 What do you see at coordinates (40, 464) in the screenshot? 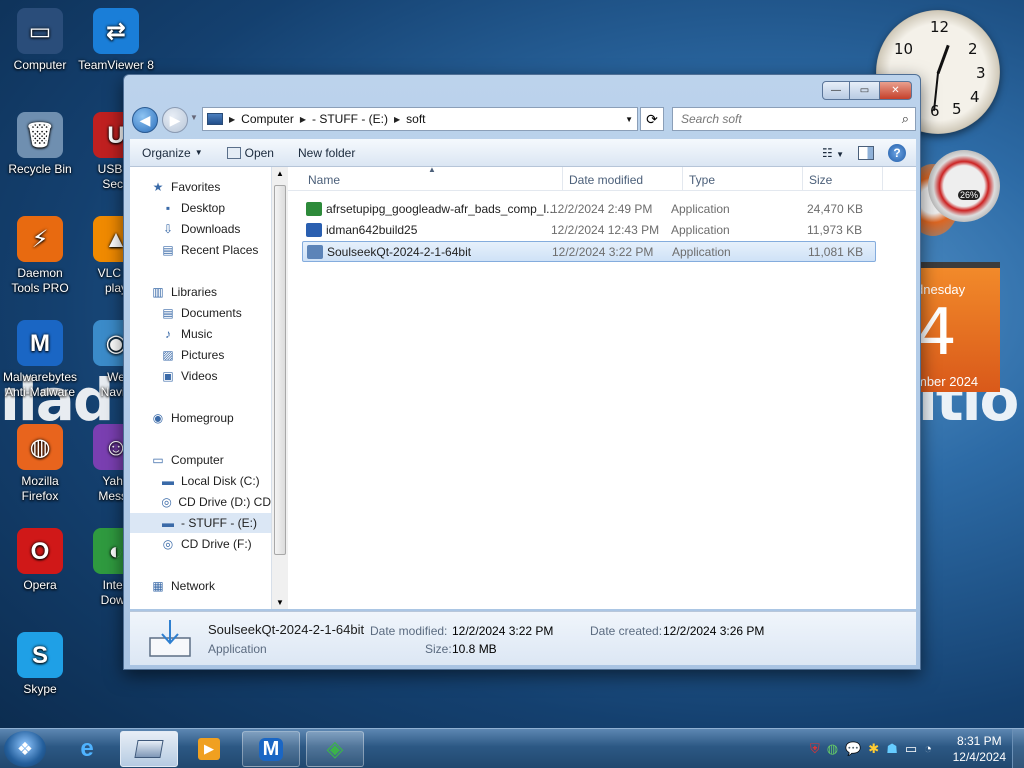
I see `desktop-icon: ◍ Mozilla Firefox` at bounding box center [40, 464].